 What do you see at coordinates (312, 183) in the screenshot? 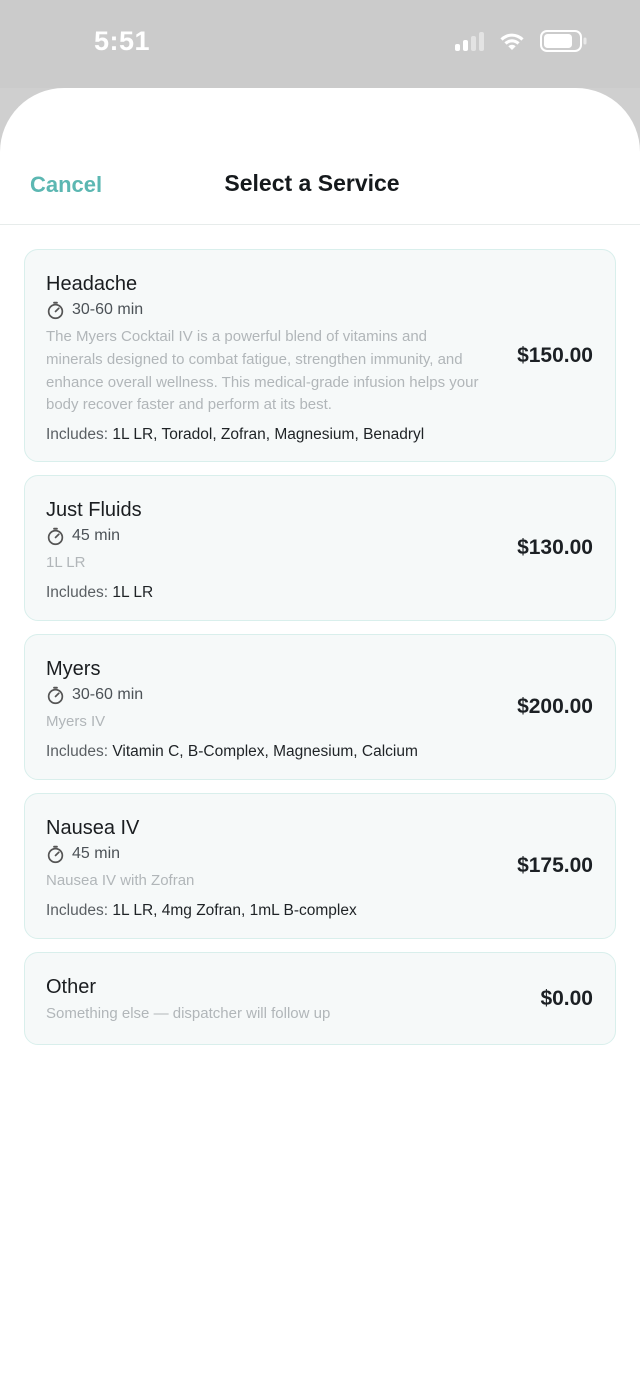
I see `page-title: Select a Service` at bounding box center [312, 183].